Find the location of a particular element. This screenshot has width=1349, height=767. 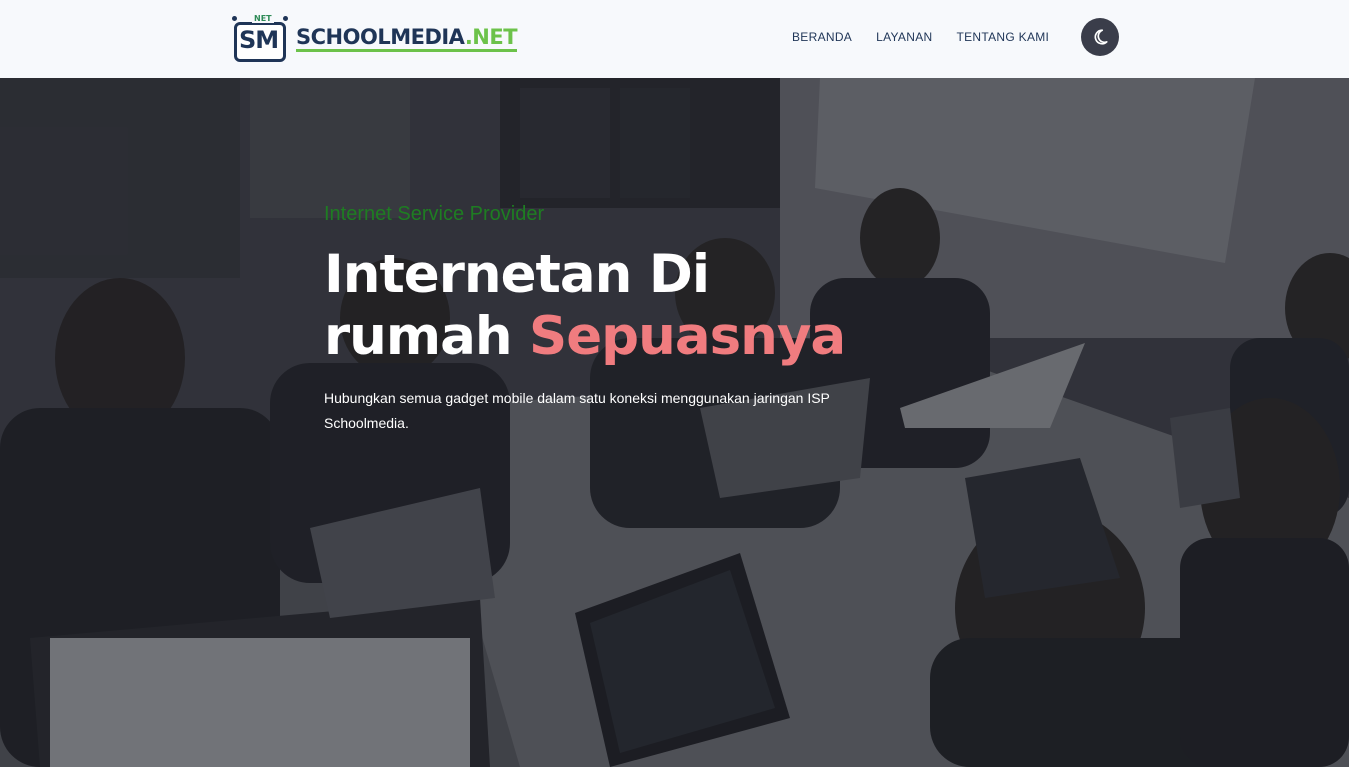

theme-toggle-button is located at coordinates (1100, 37).